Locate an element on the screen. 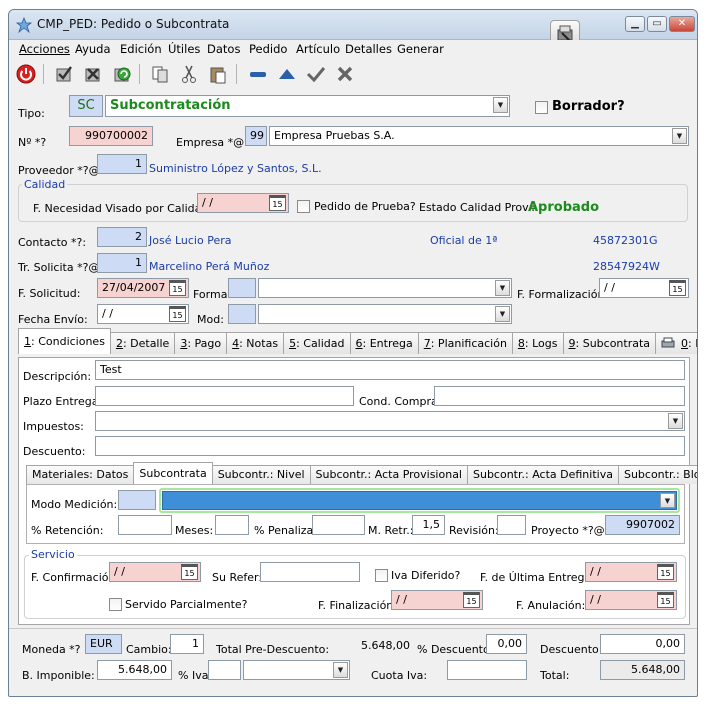 This screenshot has height=706, width=710. iva-diferido-checkbox is located at coordinates (381, 575).